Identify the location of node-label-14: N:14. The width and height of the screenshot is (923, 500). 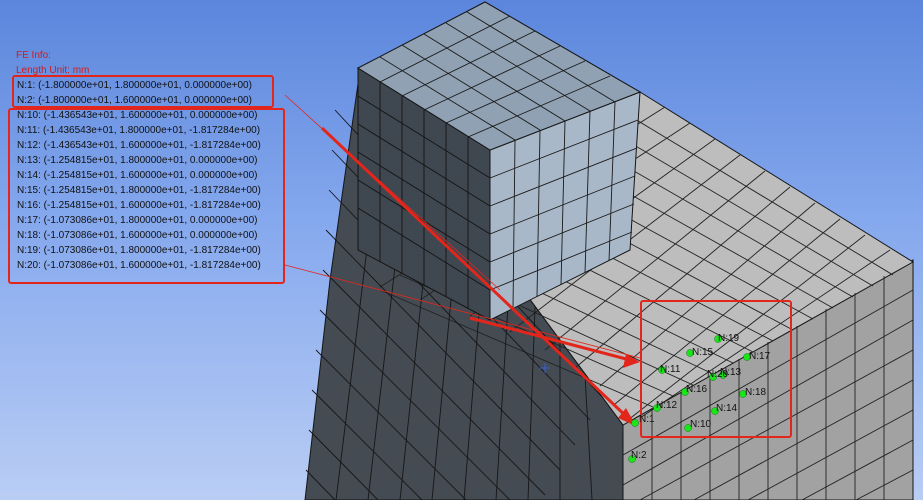
(727, 408).